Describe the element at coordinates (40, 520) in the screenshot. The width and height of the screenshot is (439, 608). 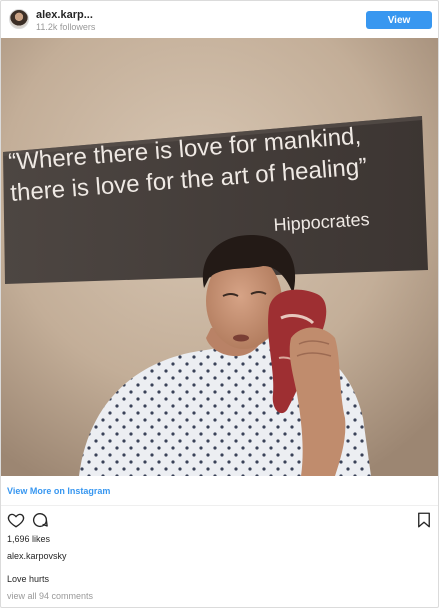
I see `comment-icon` at that location.